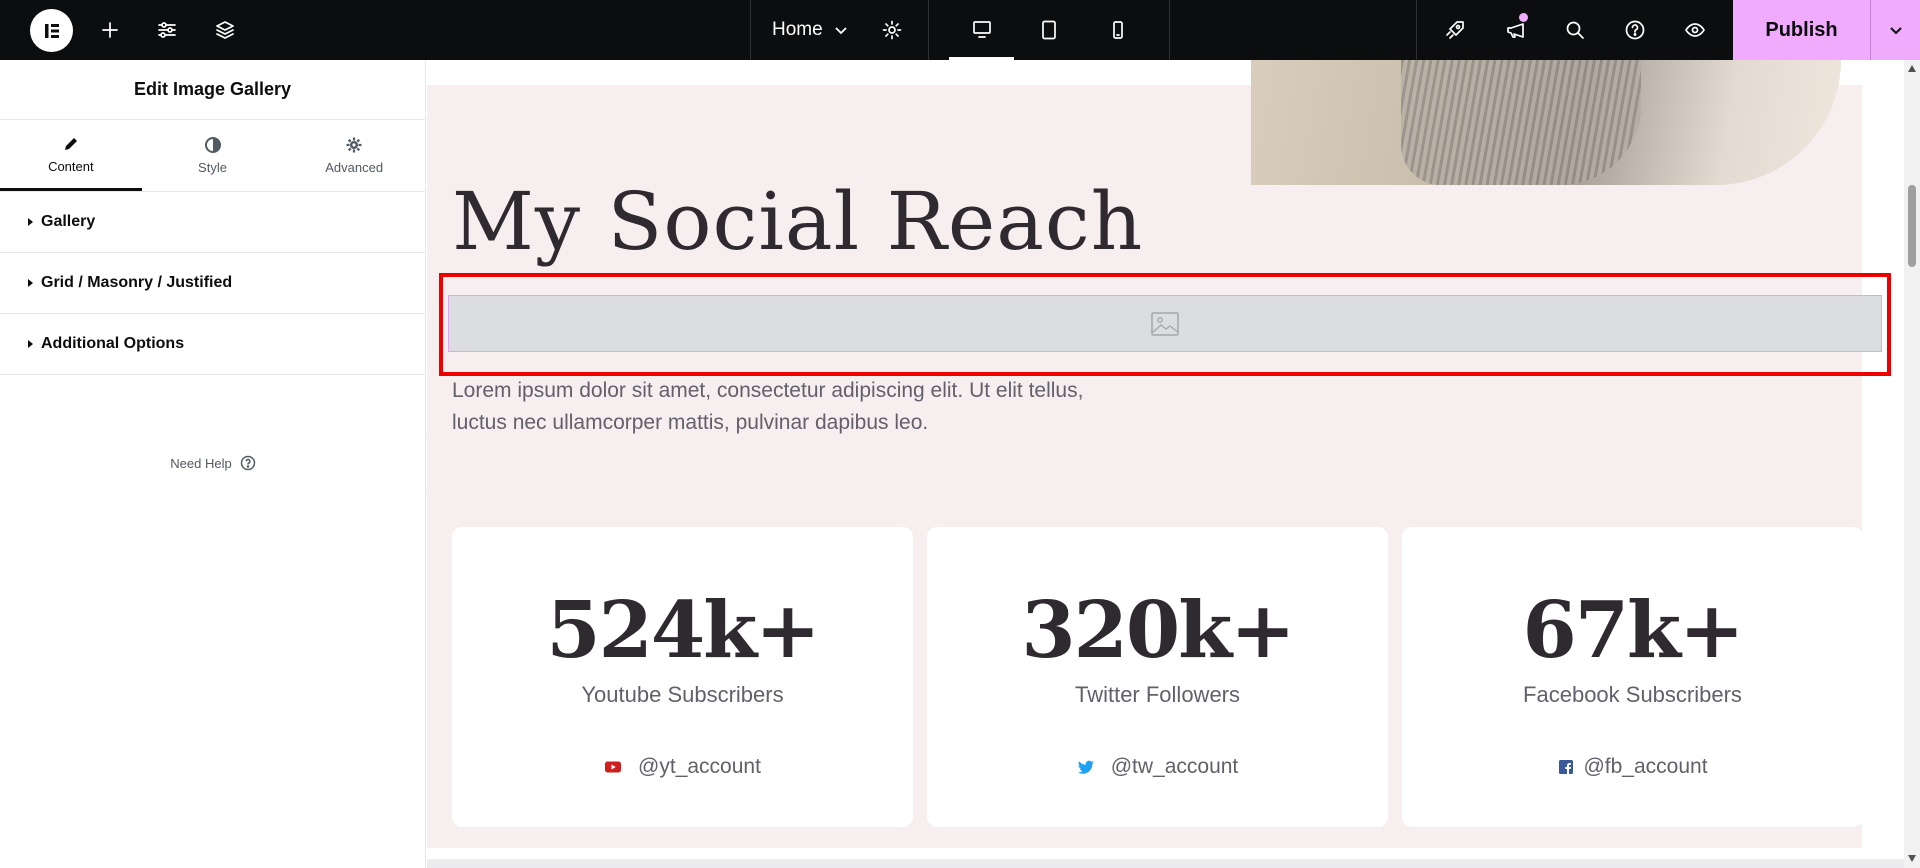 Image resolution: width=1920 pixels, height=868 pixels. I want to click on plus-icon, so click(110, 30).